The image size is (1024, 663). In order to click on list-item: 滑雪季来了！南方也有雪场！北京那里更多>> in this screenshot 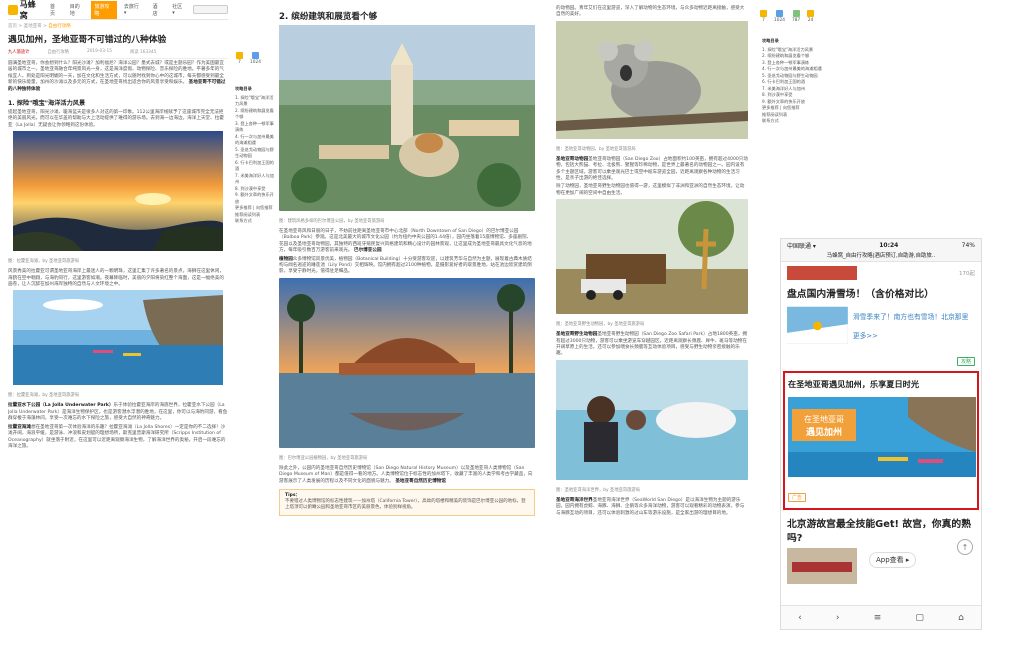, I will do `click(881, 325)`.